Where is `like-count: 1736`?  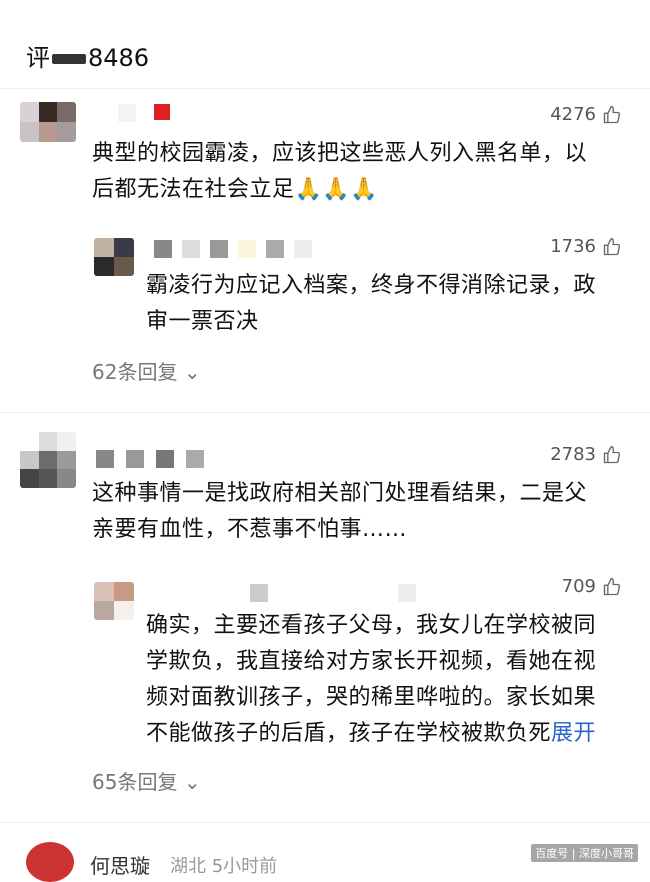
like-count: 1736 is located at coordinates (573, 246).